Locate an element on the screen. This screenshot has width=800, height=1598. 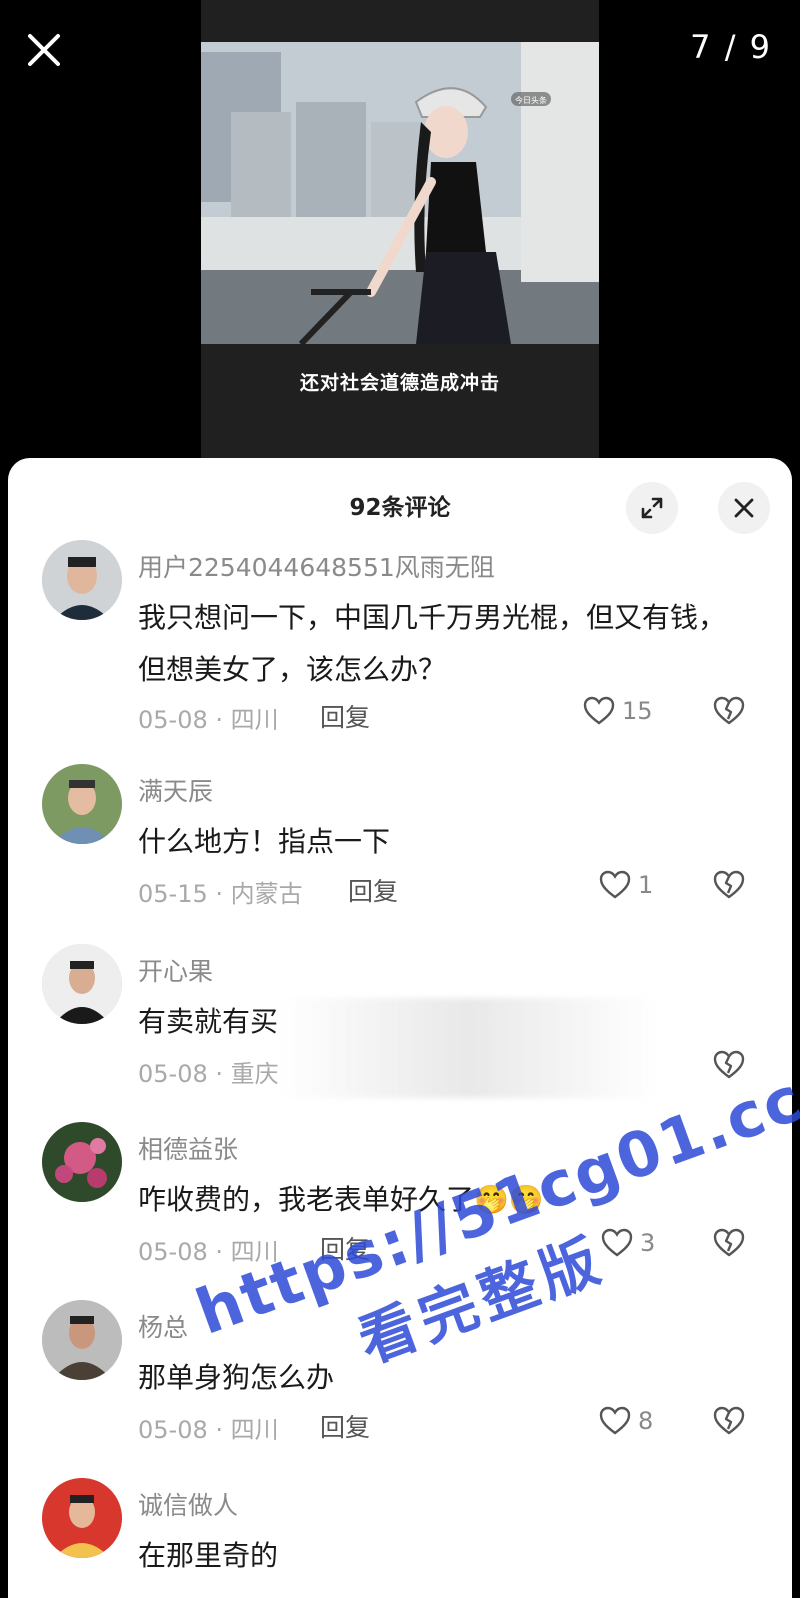
comment-username: 开心果 is located at coordinates (175, 970).